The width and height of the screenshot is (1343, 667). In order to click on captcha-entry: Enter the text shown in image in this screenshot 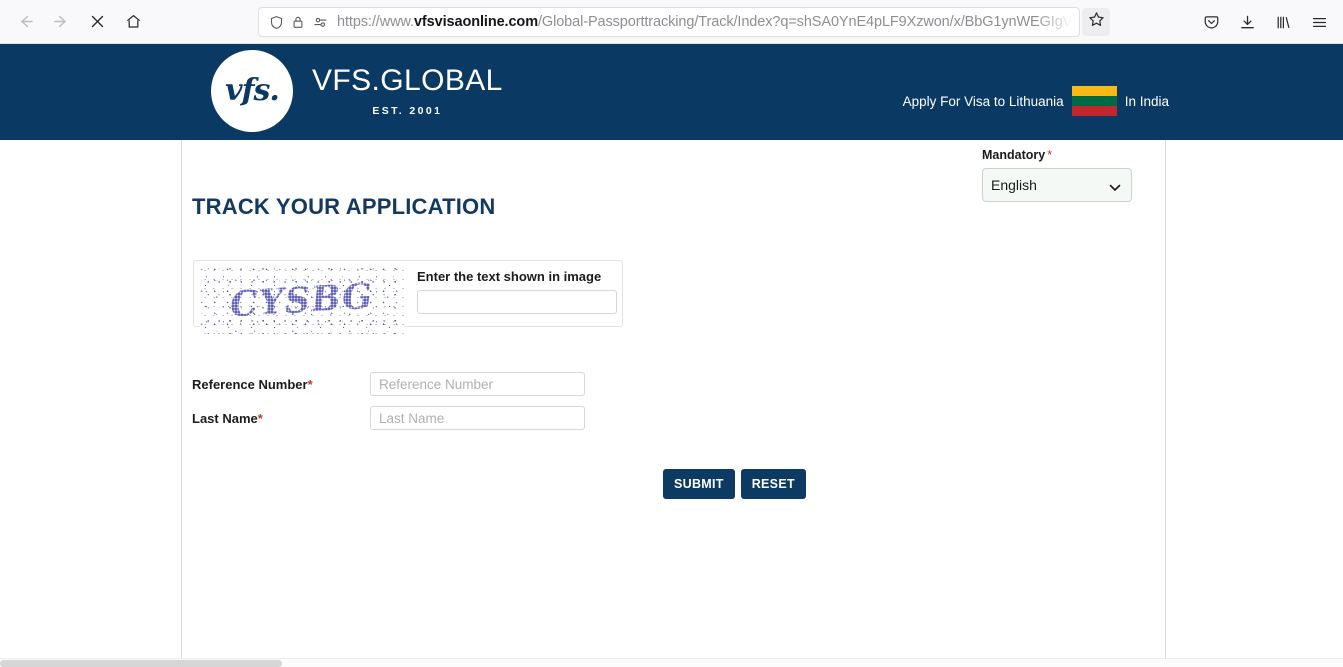, I will do `click(517, 291)`.